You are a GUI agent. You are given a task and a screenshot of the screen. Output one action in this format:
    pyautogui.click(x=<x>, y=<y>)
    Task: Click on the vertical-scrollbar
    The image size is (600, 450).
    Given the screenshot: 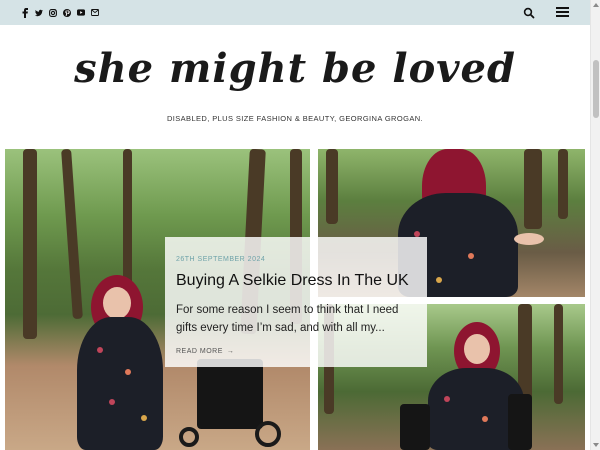 What is the action you would take?
    pyautogui.click(x=595, y=225)
    